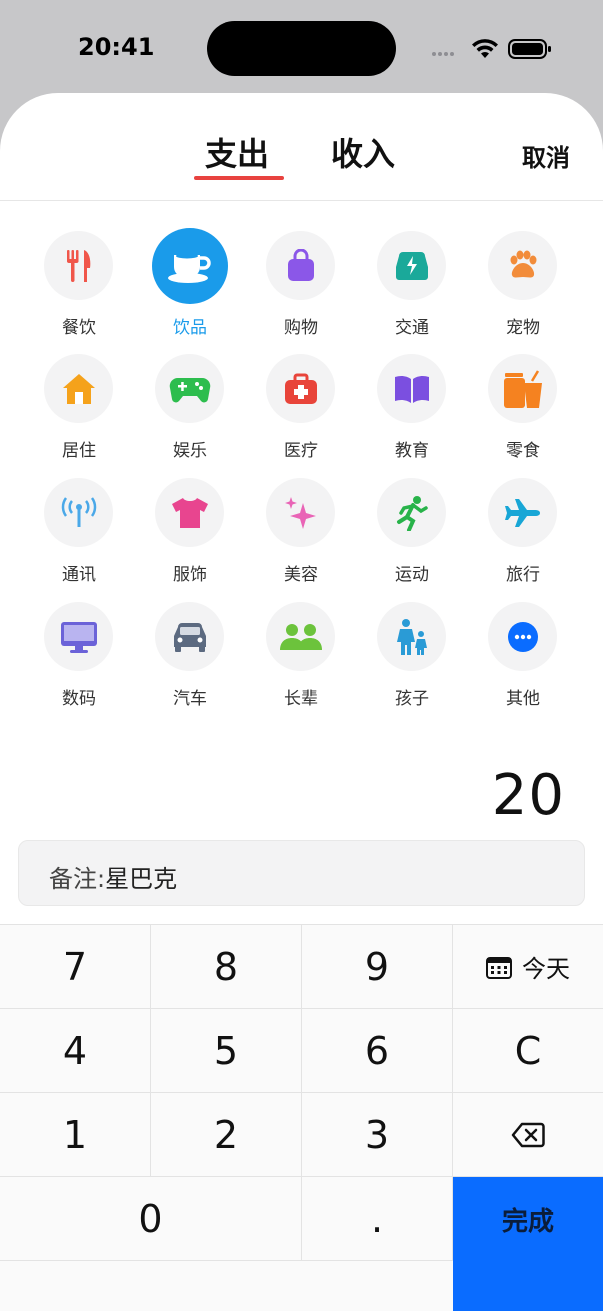  I want to click on category-label: 服饰, so click(190, 575).